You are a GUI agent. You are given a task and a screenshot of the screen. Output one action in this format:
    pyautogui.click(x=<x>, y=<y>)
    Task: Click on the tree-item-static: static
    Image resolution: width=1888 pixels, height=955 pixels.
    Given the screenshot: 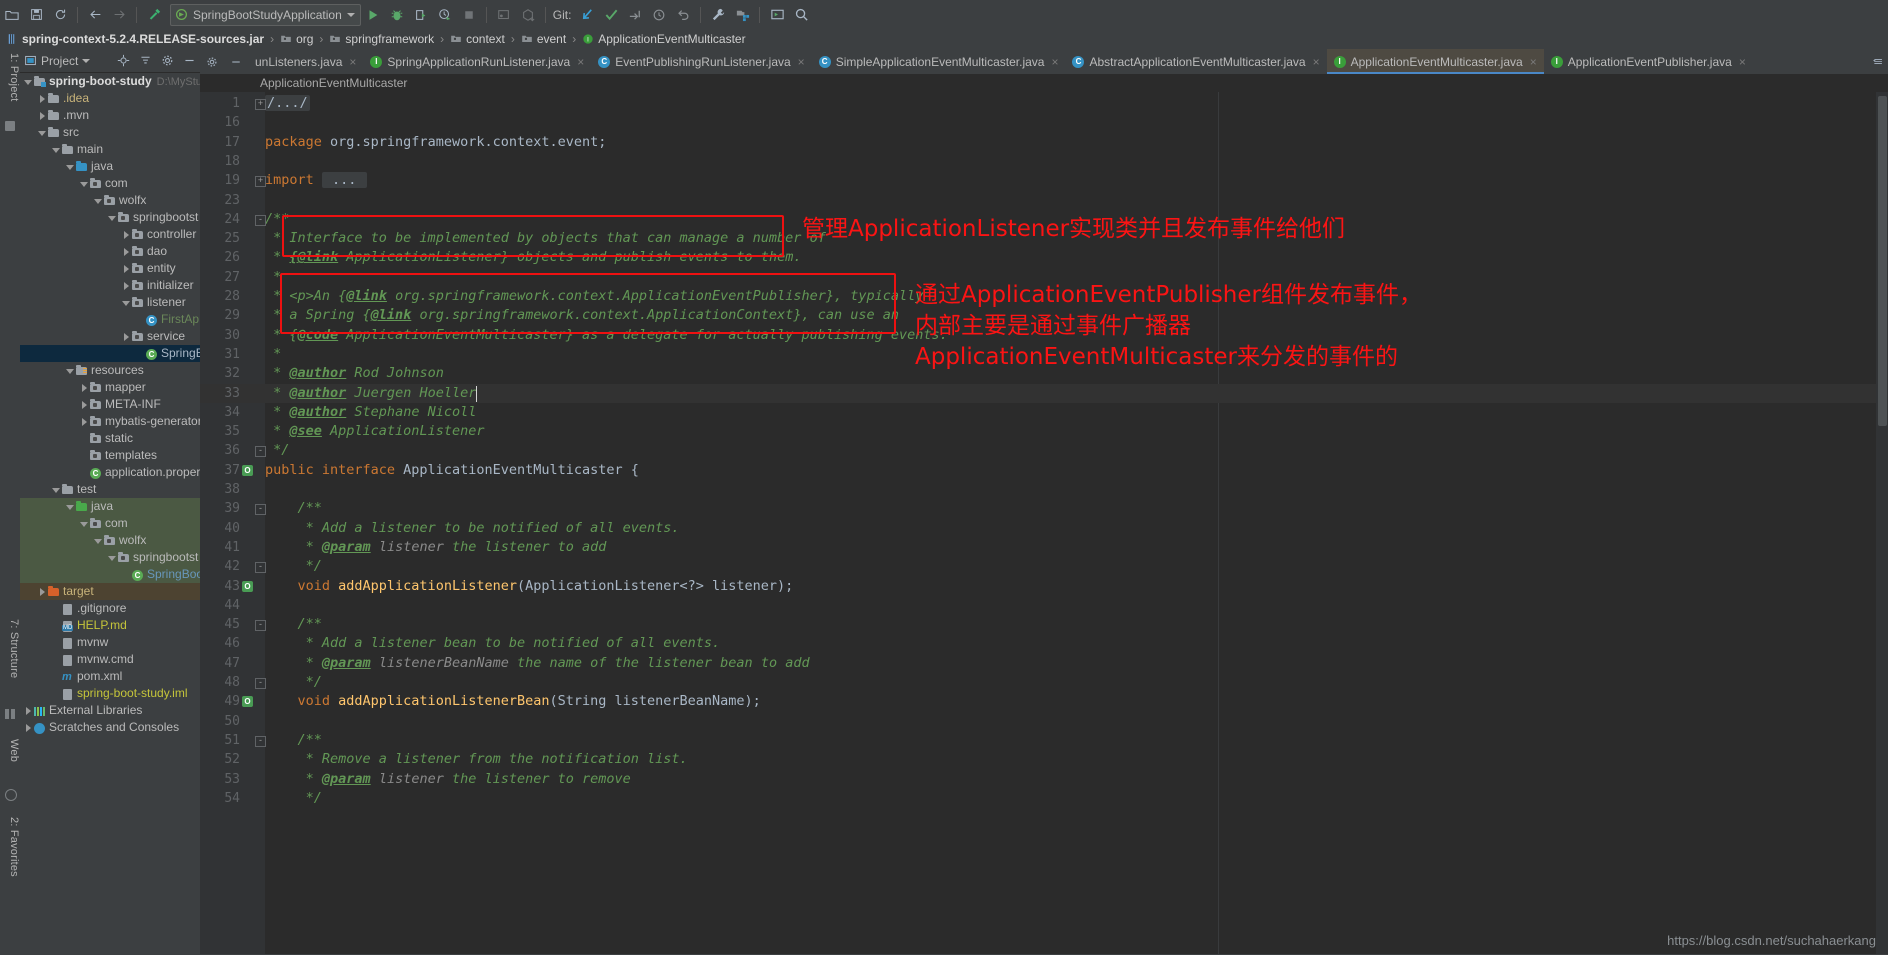 What is the action you would take?
    pyautogui.click(x=110, y=438)
    